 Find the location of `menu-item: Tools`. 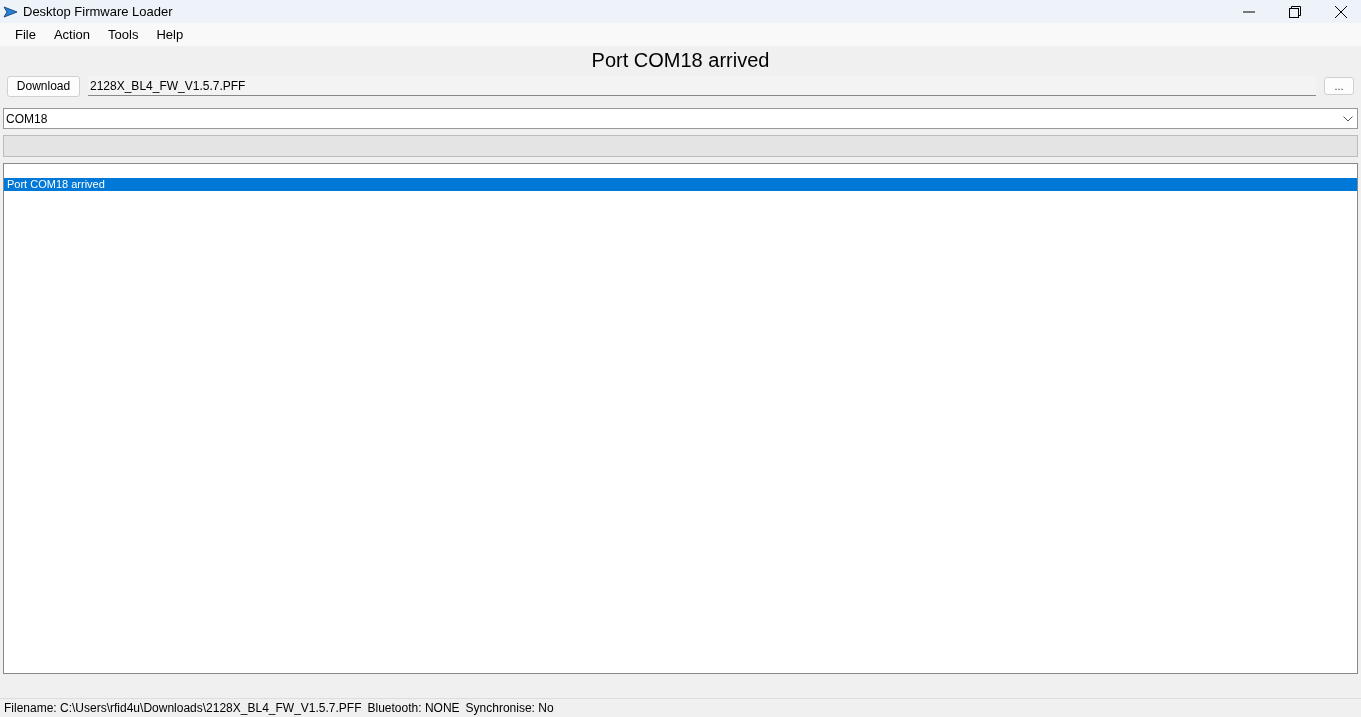

menu-item: Tools is located at coordinates (123, 34).